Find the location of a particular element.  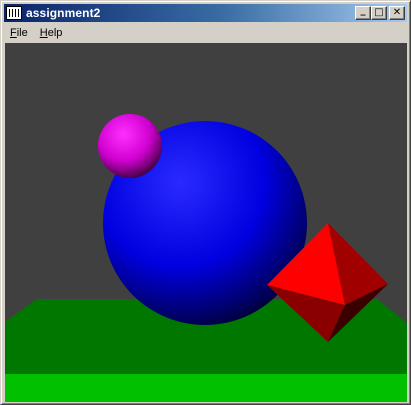

floor-light is located at coordinates (206, 388).